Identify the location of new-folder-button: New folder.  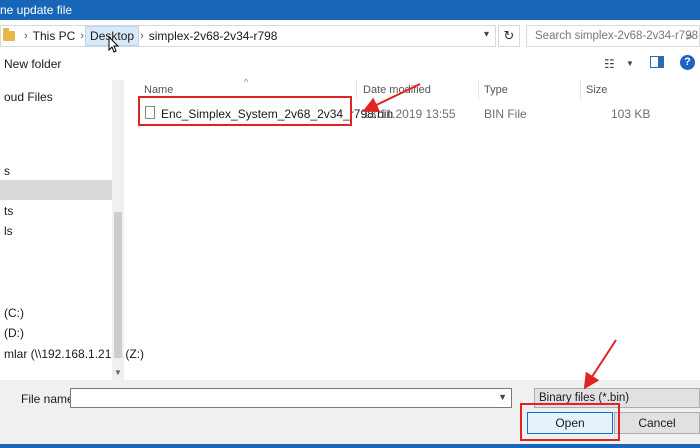
(32, 64).